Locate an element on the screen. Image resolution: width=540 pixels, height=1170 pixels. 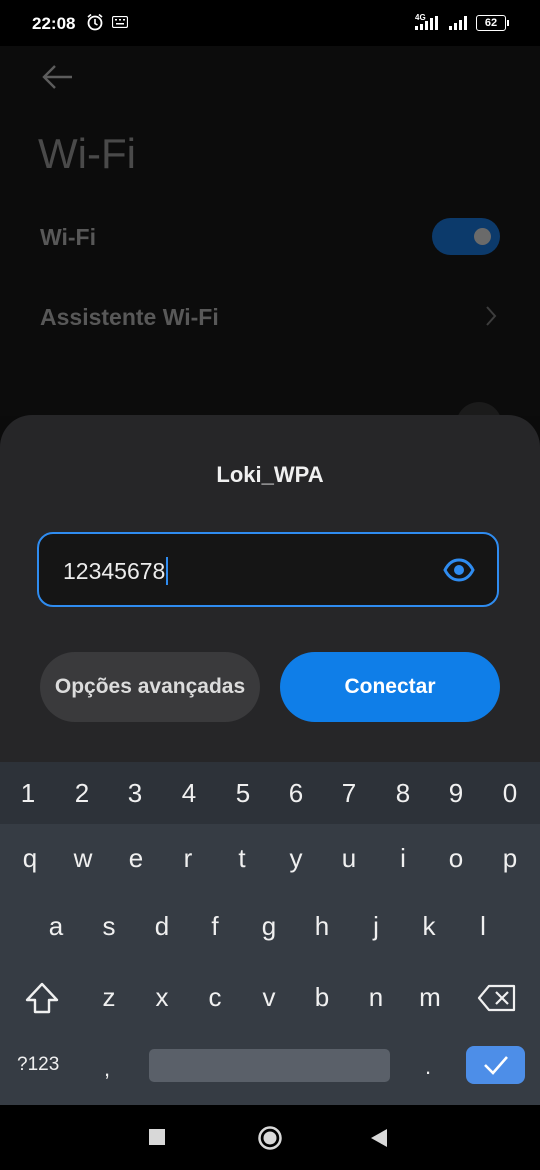
wifi-assistant-label: Assistente Wi-Fi is located at coordinates (129, 317).